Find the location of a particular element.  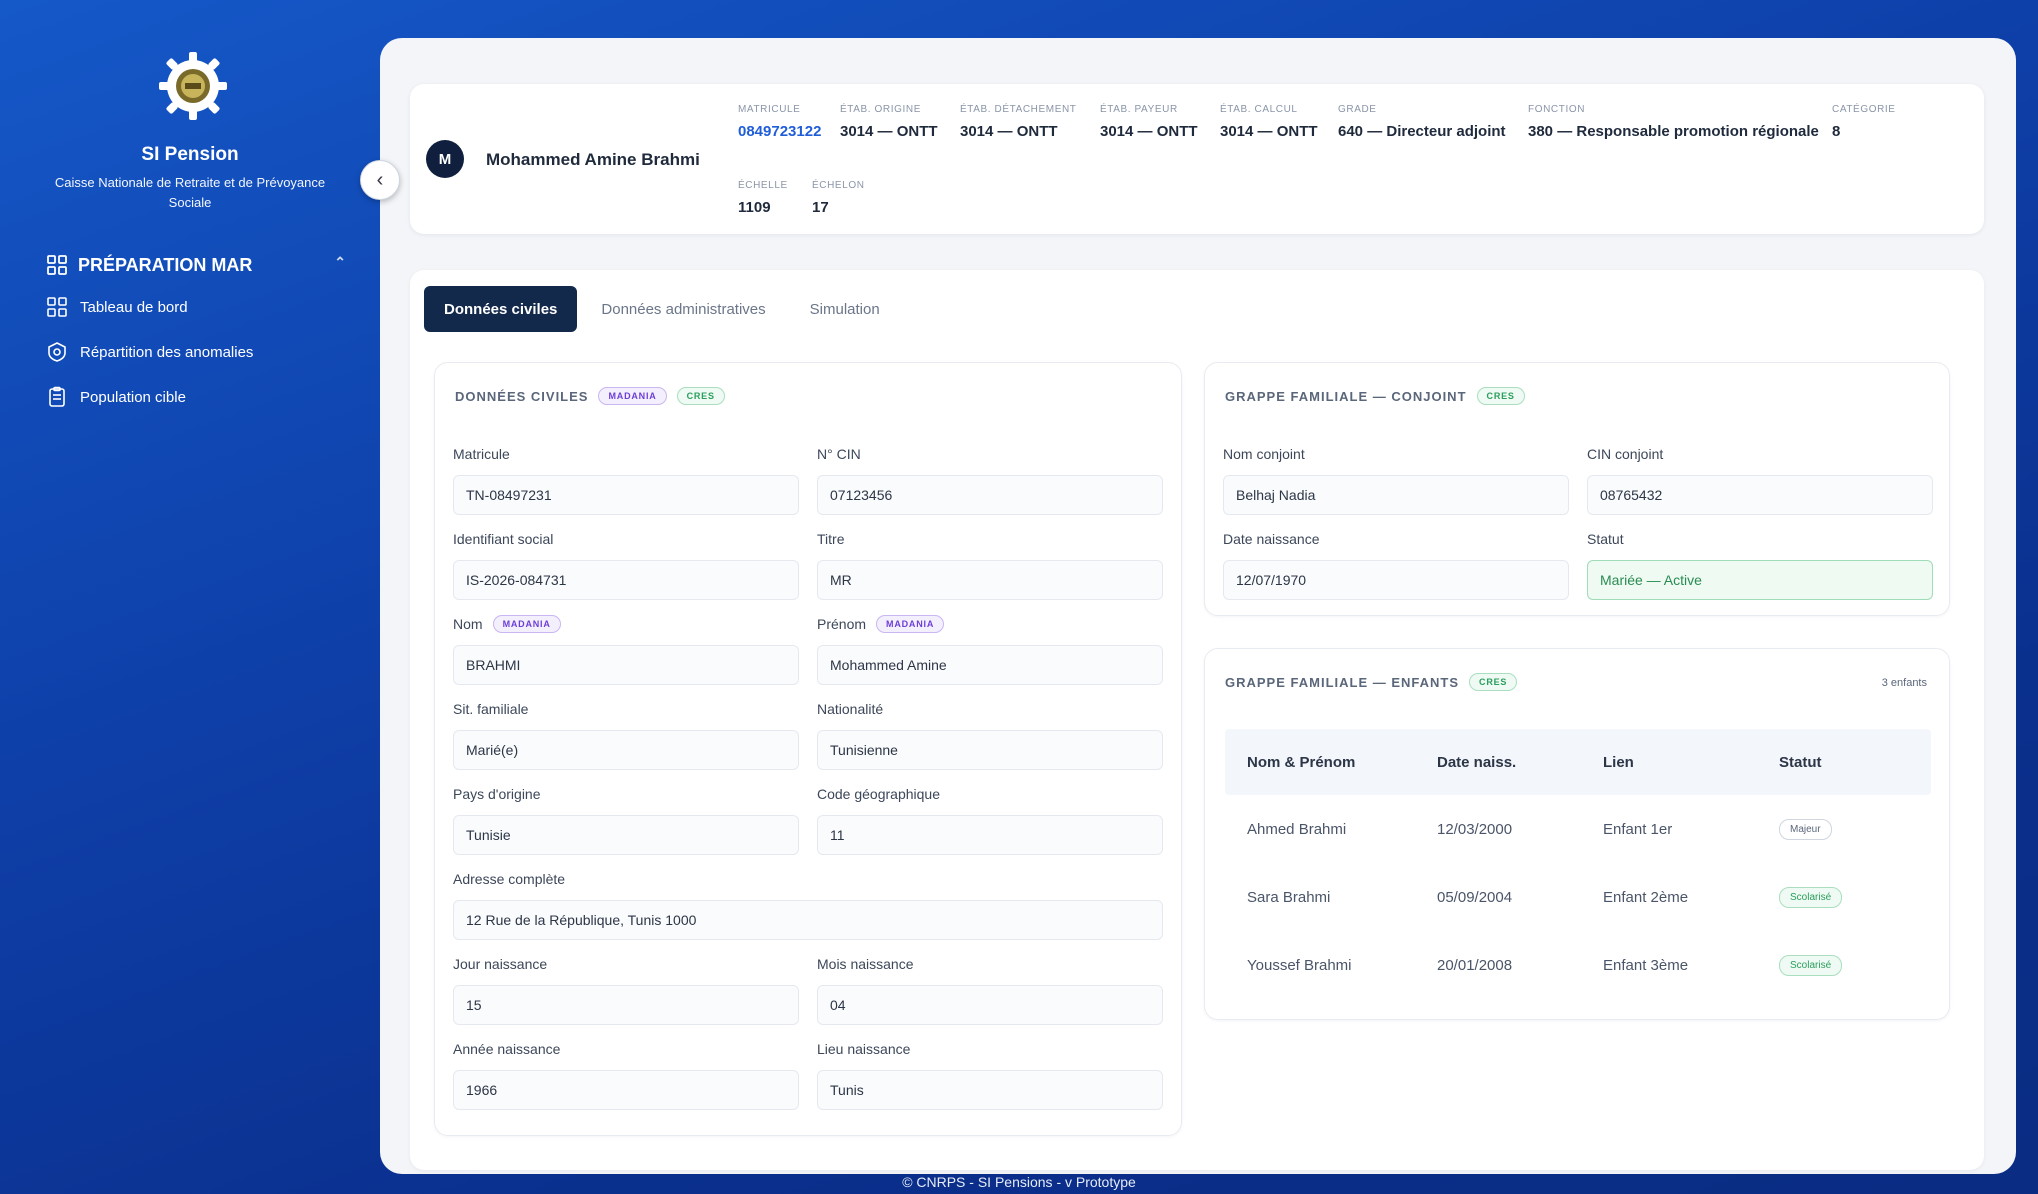

brand-title: SI Pension is located at coordinates (190, 154).